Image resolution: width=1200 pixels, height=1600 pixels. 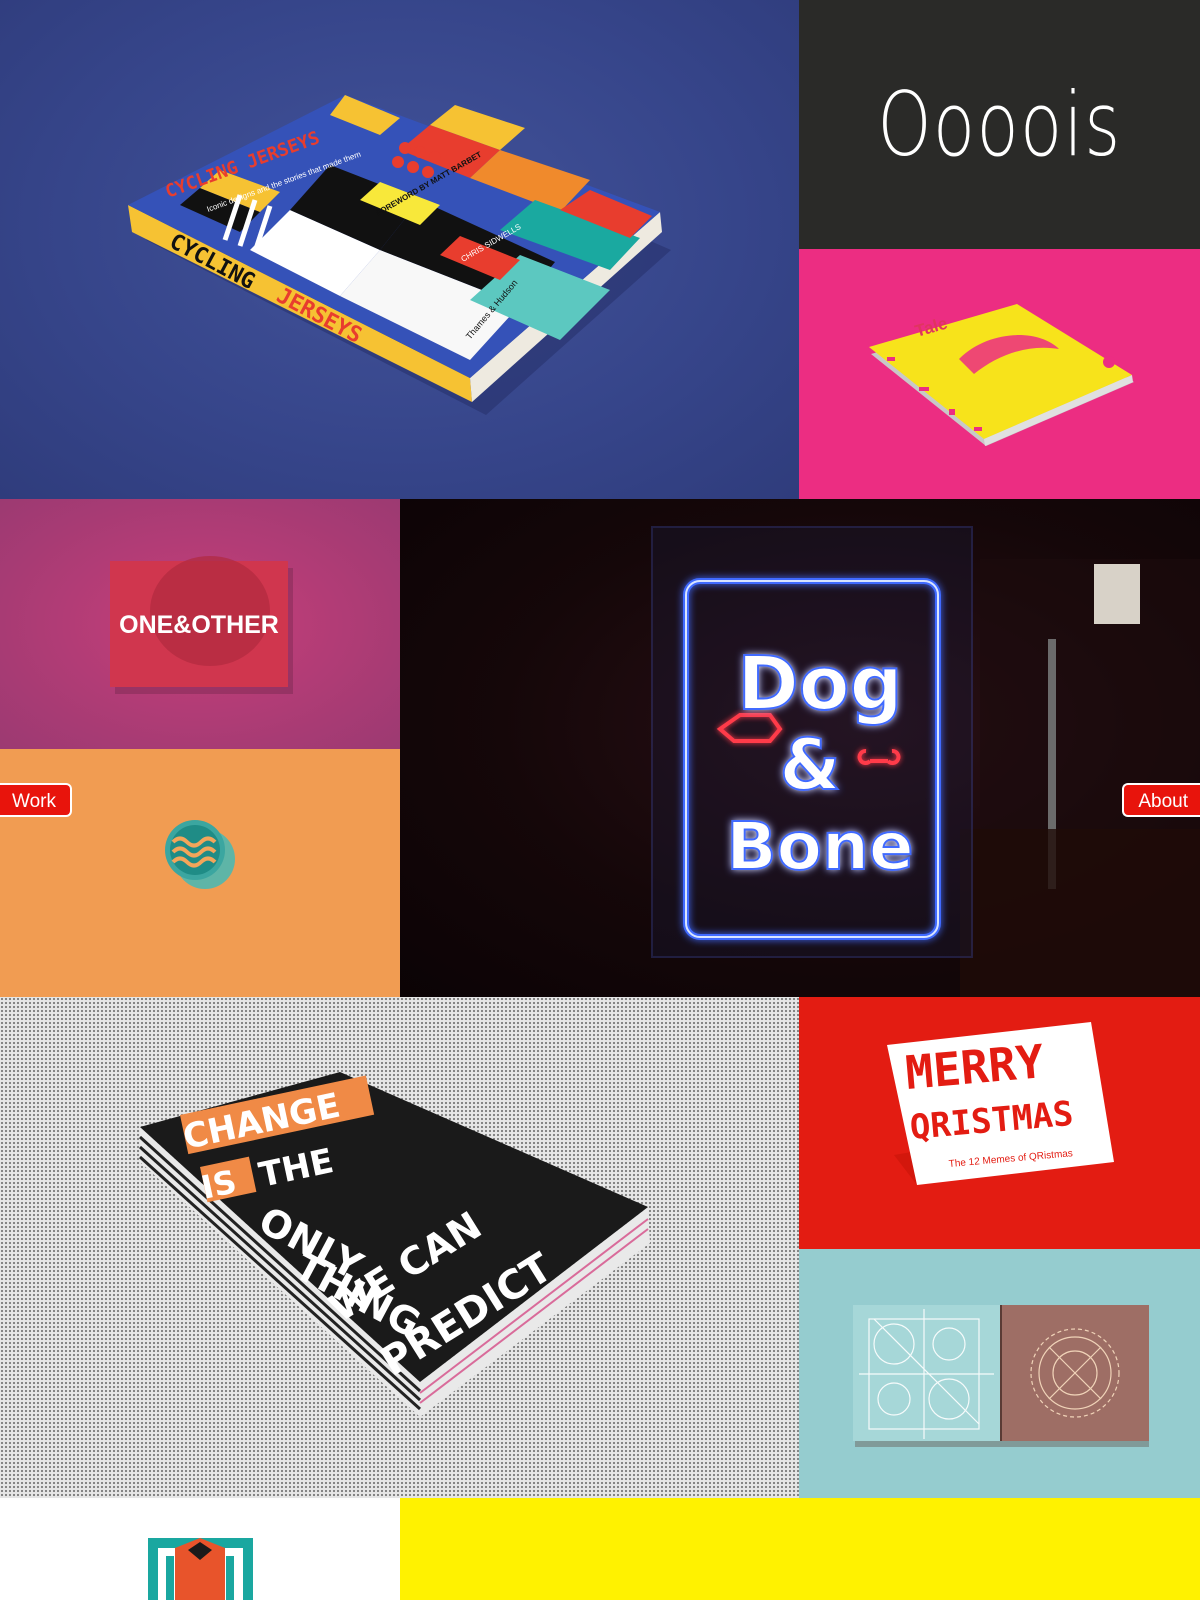 I want to click on merry-qristmas-card-image: MERRY QRISTMAS The 12 Memes of QRistmas, so click(x=1000, y=1103).